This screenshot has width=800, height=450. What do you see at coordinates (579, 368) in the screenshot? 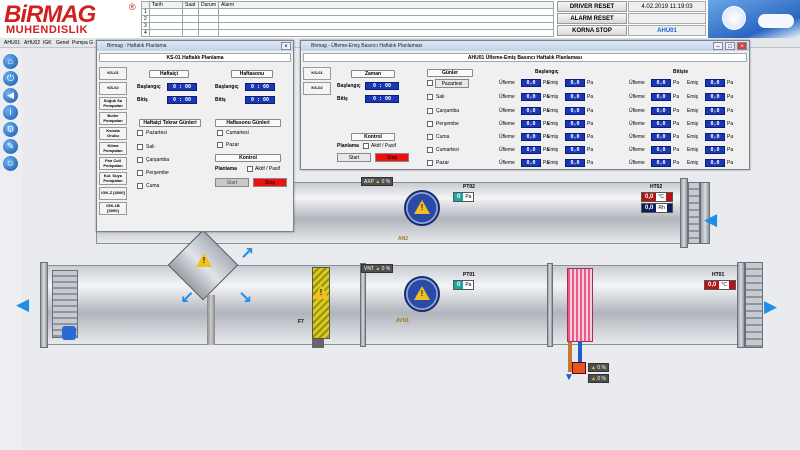
I see `valve-actuator-icon` at bounding box center [579, 368].